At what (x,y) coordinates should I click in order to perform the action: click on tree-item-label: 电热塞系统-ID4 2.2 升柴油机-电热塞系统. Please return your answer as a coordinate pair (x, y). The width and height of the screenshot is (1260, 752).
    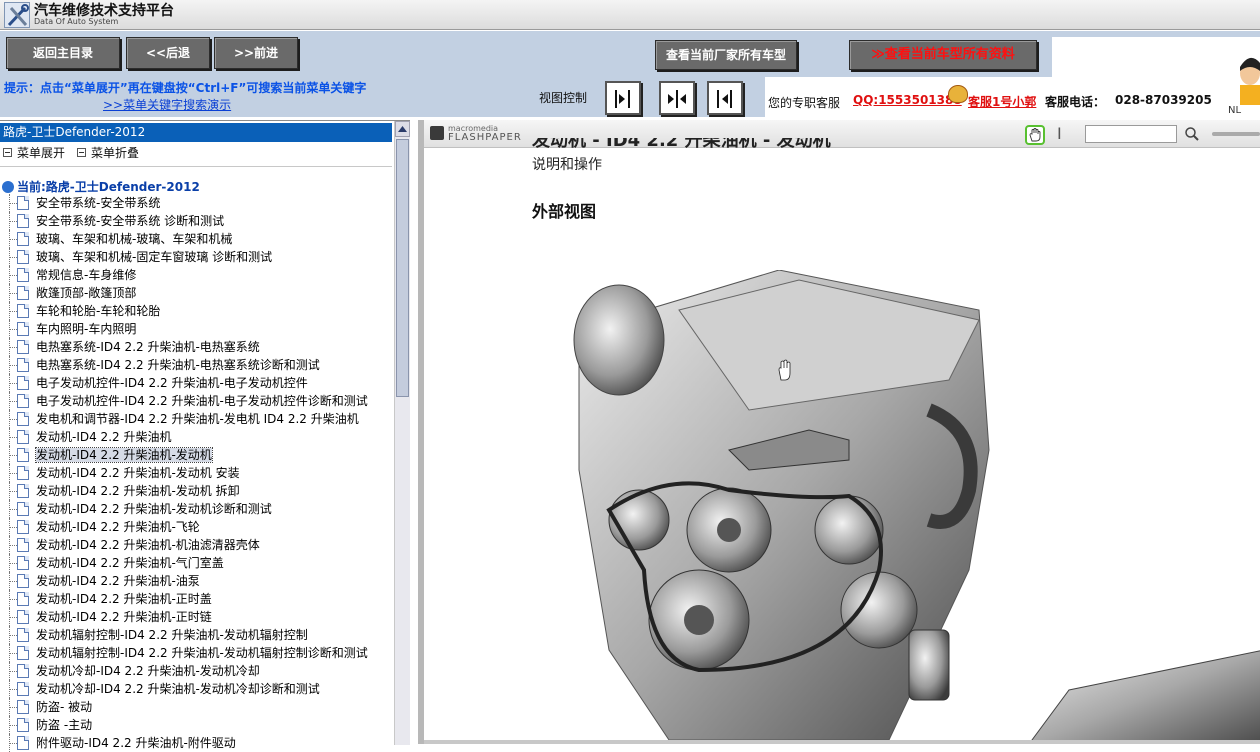
    Looking at the image, I should click on (148, 347).